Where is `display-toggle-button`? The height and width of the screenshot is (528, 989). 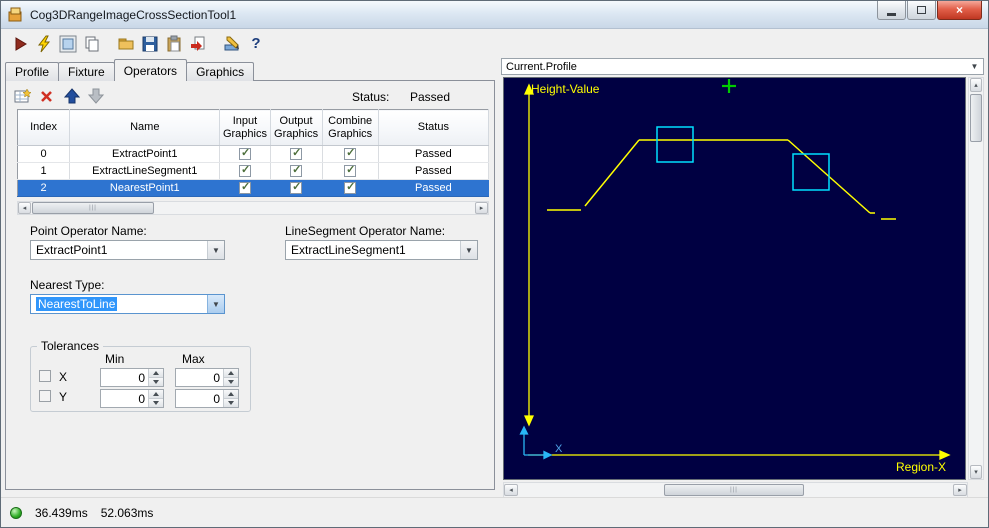
display-toggle-button is located at coordinates (68, 44).